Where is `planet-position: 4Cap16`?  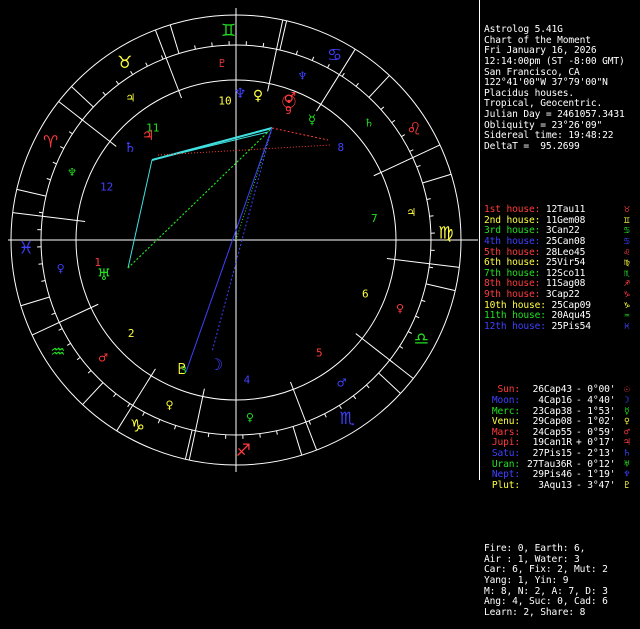 planet-position: 4Cap16 is located at coordinates (546, 401).